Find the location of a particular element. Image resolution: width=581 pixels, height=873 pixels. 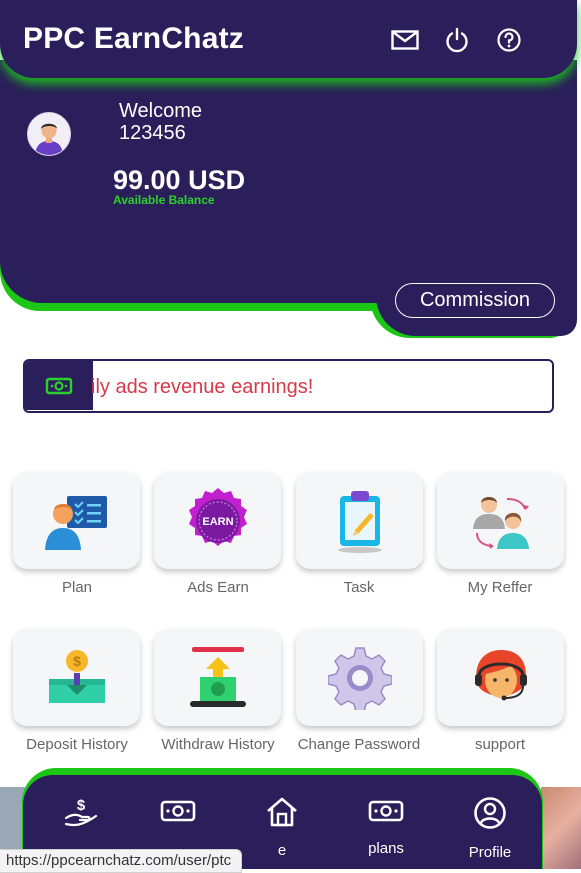

user-circle-icon is located at coordinates (490, 813).